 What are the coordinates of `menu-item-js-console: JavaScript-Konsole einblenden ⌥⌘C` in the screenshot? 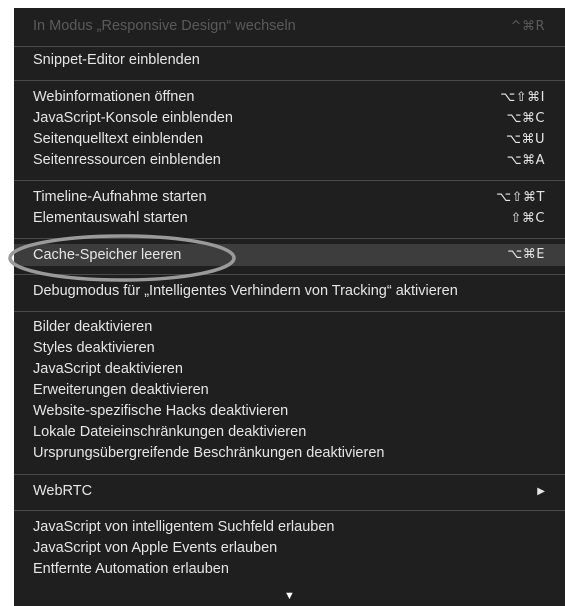 It's located at (289, 118).